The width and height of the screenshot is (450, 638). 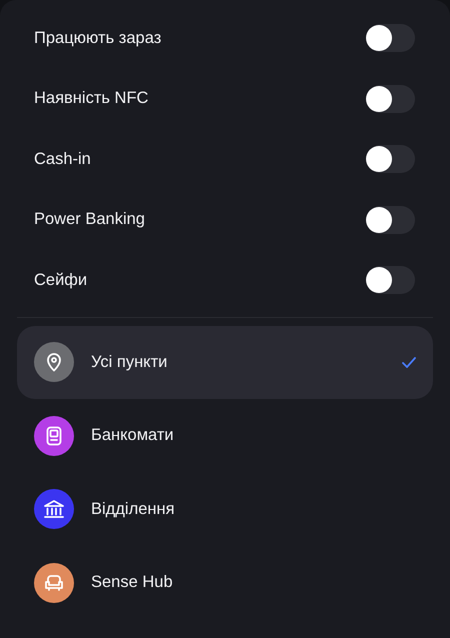 What do you see at coordinates (409, 362) in the screenshot?
I see `checkmark-icon` at bounding box center [409, 362].